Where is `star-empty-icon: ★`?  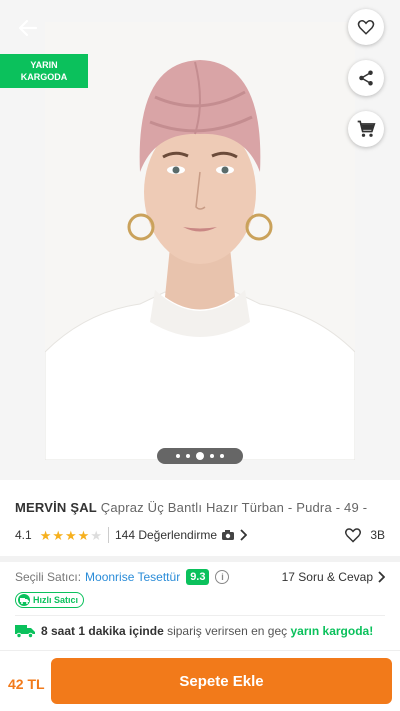
star-empty-icon: ★ is located at coordinates (96, 535).